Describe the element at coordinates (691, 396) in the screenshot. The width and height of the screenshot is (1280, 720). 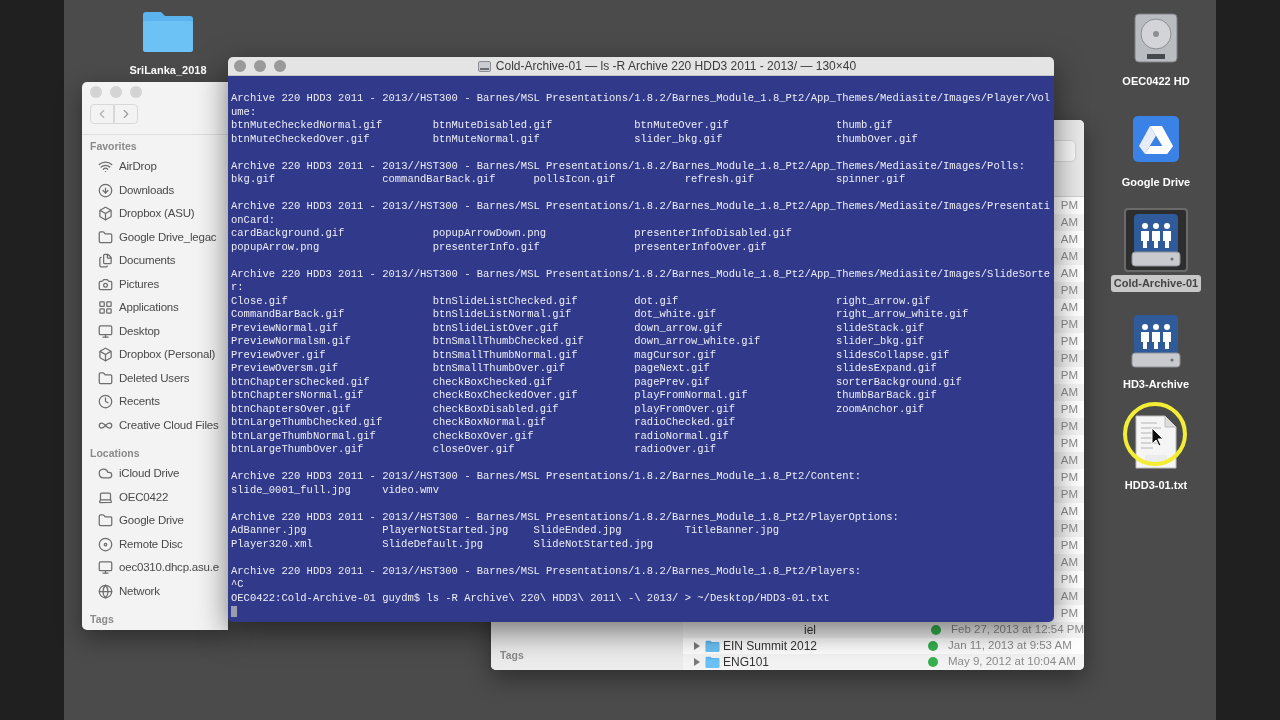
I see `file-name: playFromNormal.gif` at that location.